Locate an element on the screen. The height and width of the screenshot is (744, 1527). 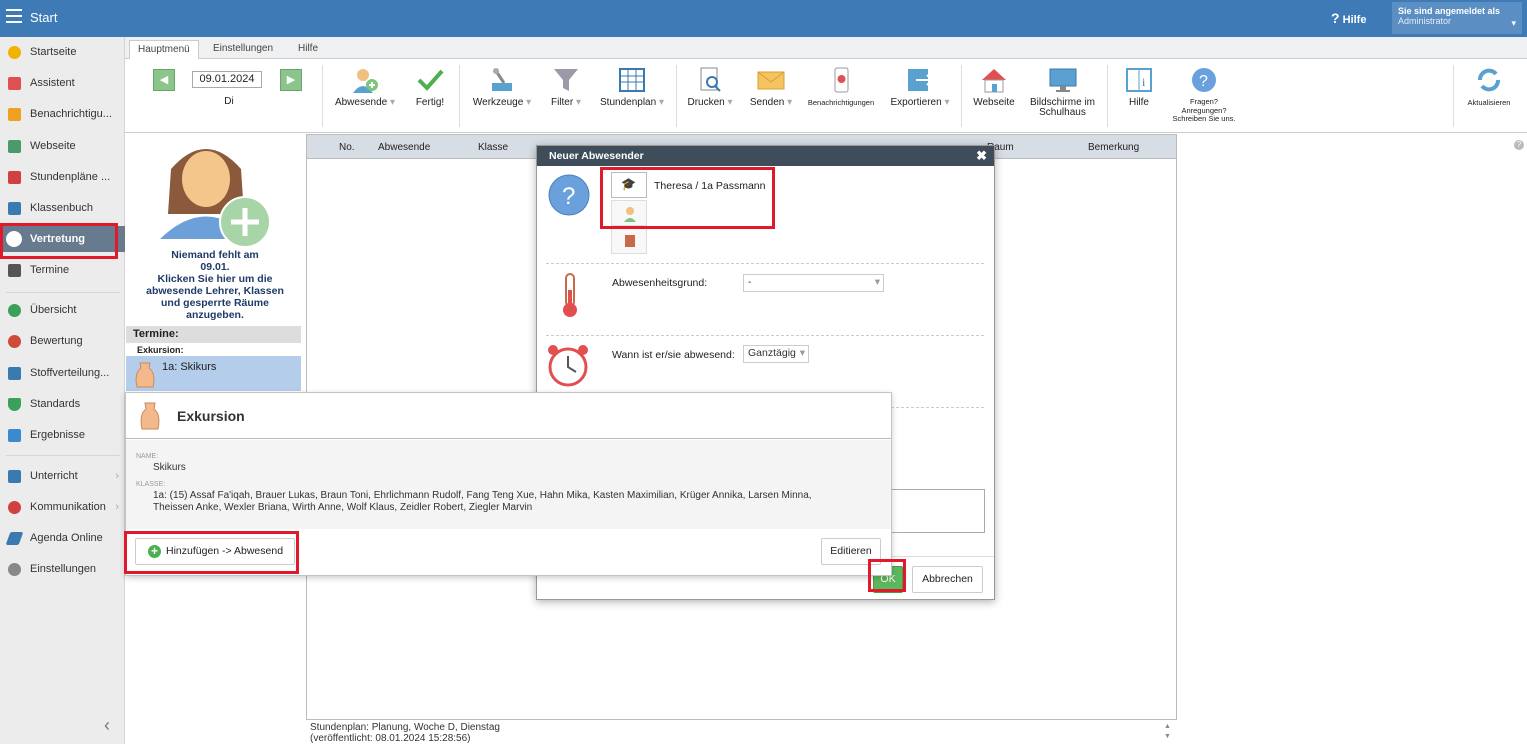
sidebar-item-webseite: Webseite is located at coordinates (62, 146).